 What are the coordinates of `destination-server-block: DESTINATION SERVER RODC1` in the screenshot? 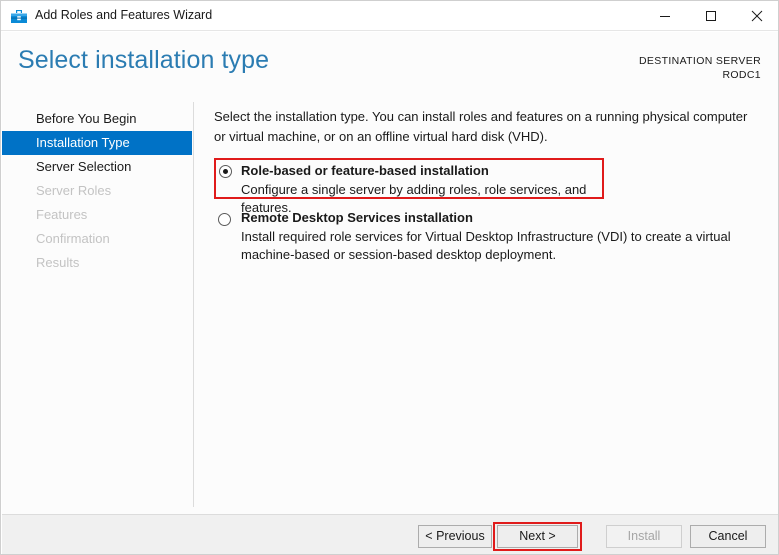 It's located at (700, 68).